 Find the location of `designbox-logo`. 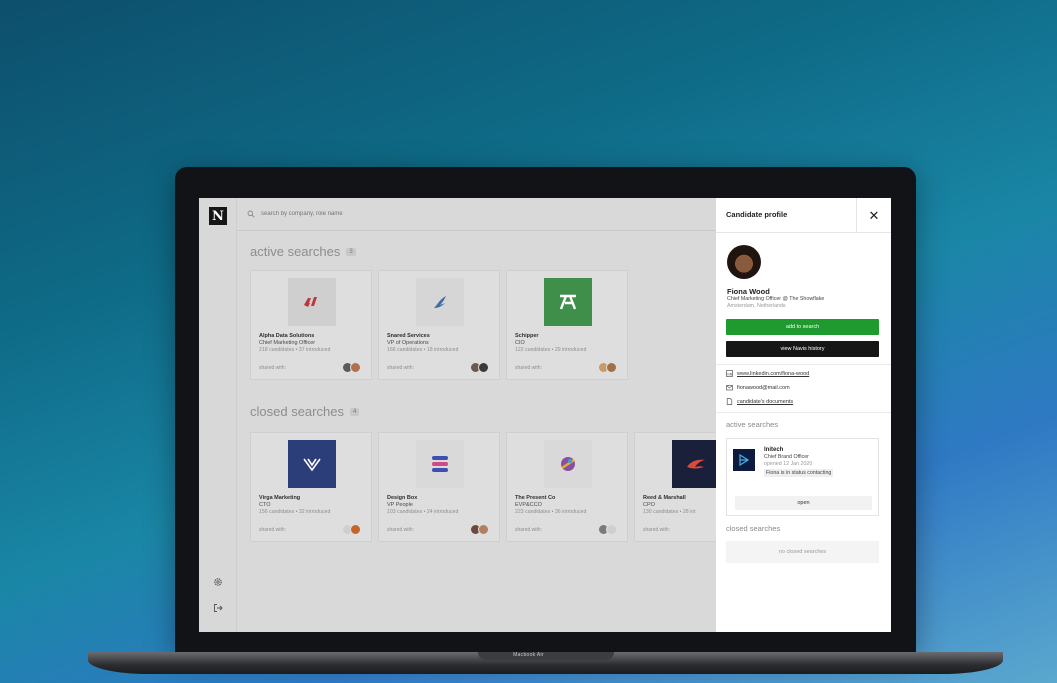

designbox-logo is located at coordinates (440, 464).